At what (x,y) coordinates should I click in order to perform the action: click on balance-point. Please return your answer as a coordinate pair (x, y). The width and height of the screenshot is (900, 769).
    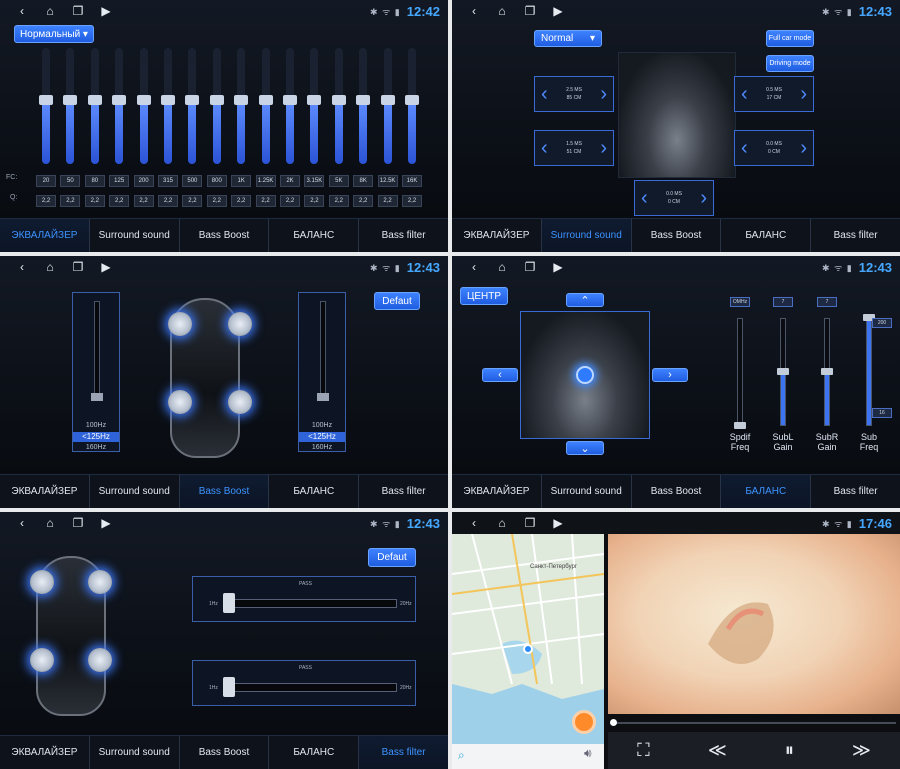
    Looking at the image, I should click on (585, 375).